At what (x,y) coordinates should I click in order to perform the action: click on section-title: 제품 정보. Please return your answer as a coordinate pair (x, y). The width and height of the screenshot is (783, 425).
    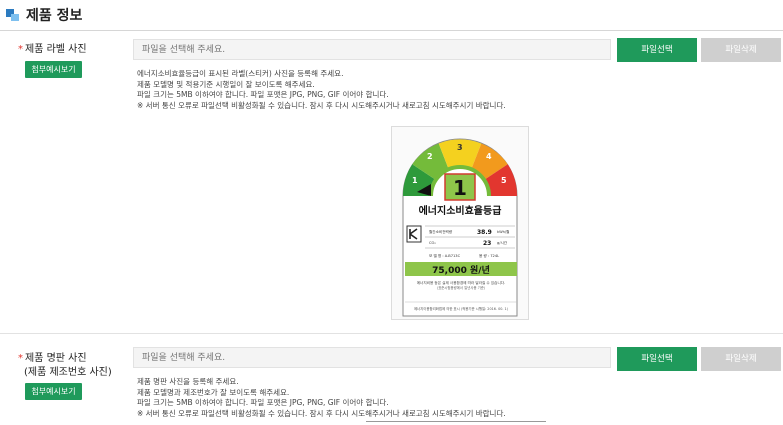
    Looking at the image, I should click on (54, 16).